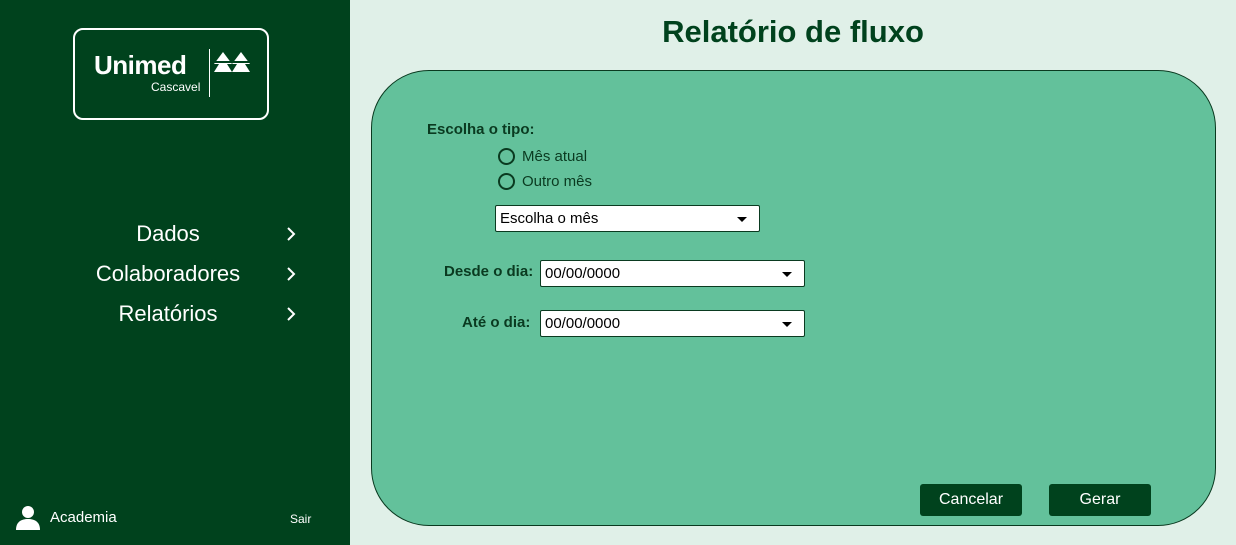 This screenshot has height=545, width=1236. What do you see at coordinates (168, 273) in the screenshot?
I see `sidebar-item-label: Colaboradores` at bounding box center [168, 273].